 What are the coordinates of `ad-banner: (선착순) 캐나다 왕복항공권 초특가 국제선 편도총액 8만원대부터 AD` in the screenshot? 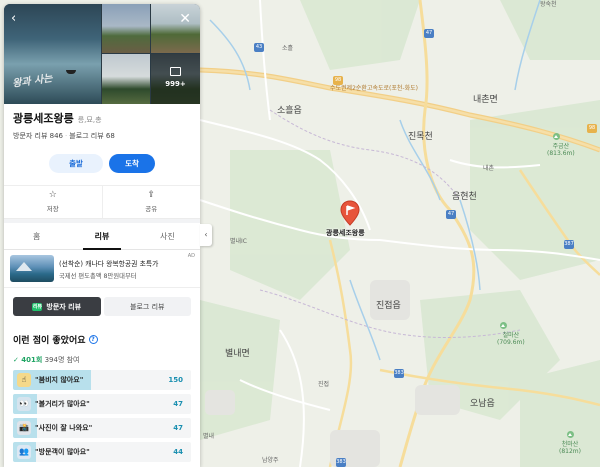 It's located at (102, 269).